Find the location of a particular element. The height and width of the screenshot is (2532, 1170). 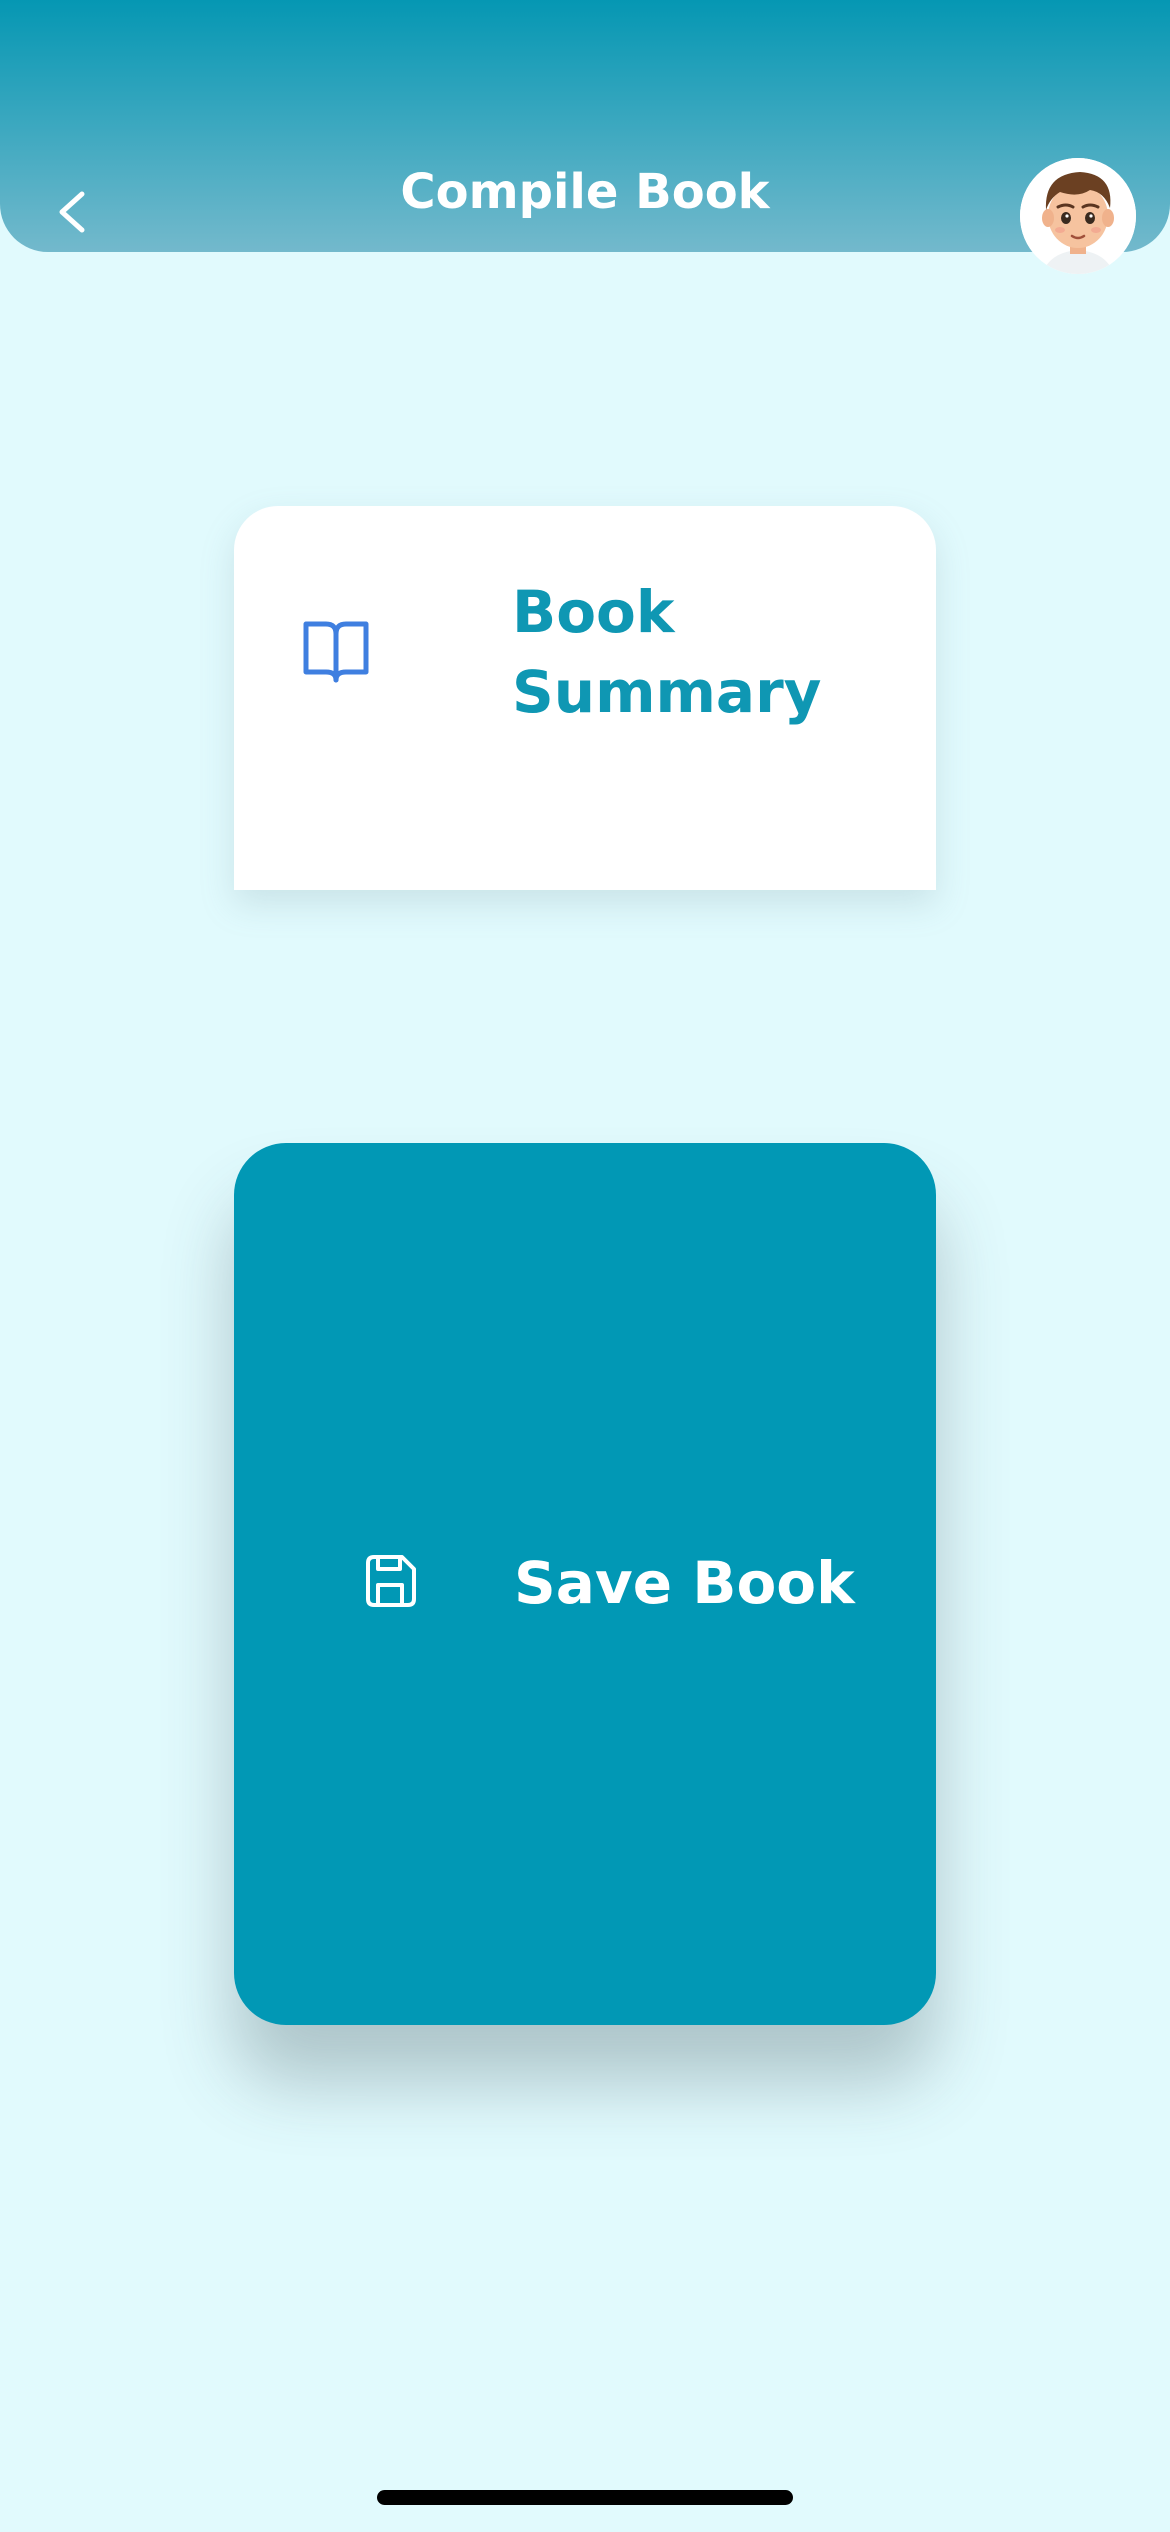

avatar is located at coordinates (1078, 216).